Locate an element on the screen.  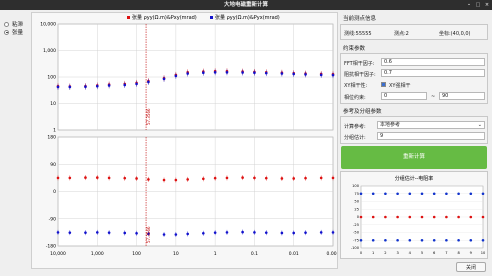
calc-reference-select: 本地参考 ⌄ is located at coordinates (431, 125).